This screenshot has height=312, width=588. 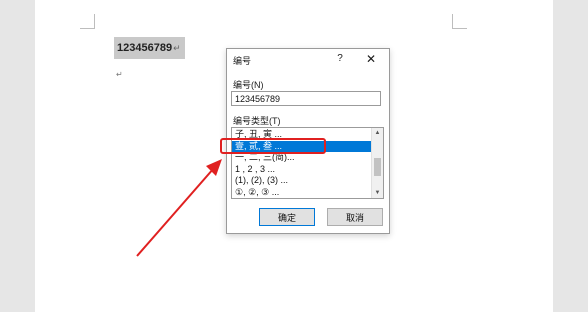 What do you see at coordinates (355, 217) in the screenshot?
I see `cancel-button: 取消` at bounding box center [355, 217].